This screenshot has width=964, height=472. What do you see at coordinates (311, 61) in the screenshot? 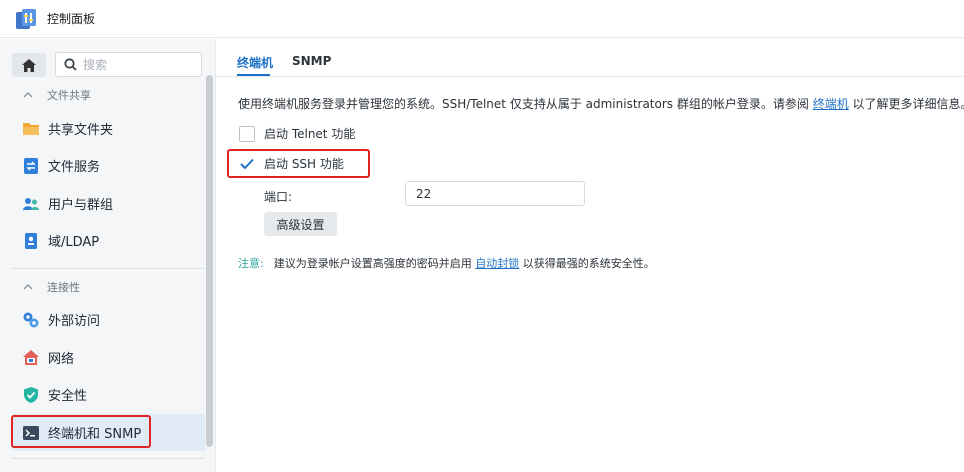
I see `tab-snmp: SNMP` at bounding box center [311, 61].